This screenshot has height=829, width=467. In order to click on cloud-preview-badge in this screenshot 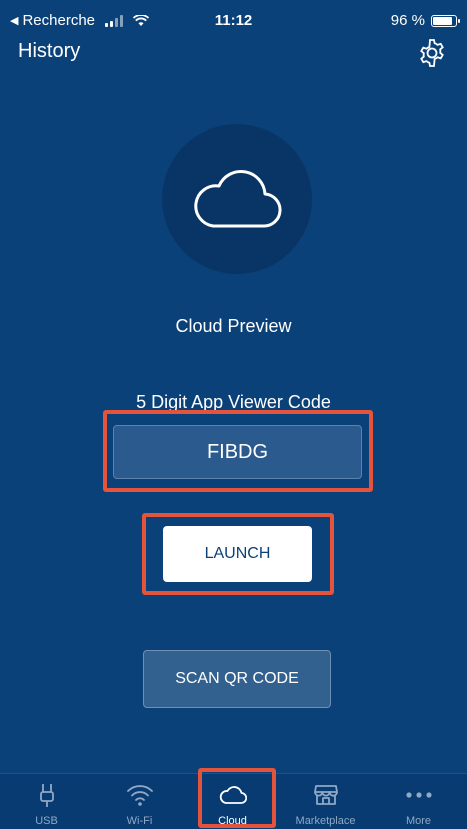, I will do `click(237, 199)`.